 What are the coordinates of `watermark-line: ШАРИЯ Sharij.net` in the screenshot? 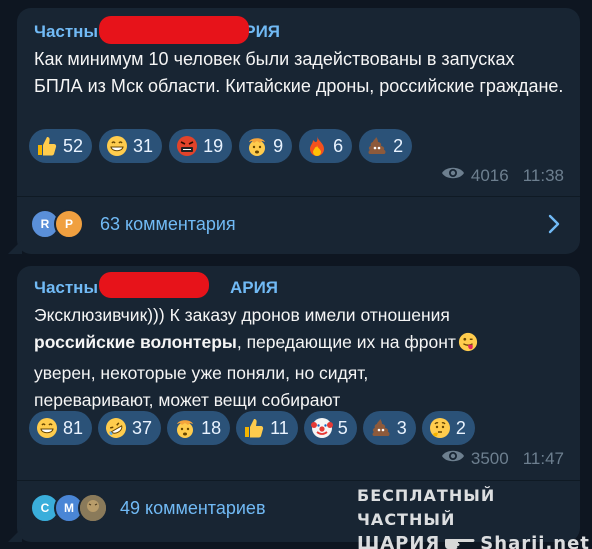 It's located at (474, 540).